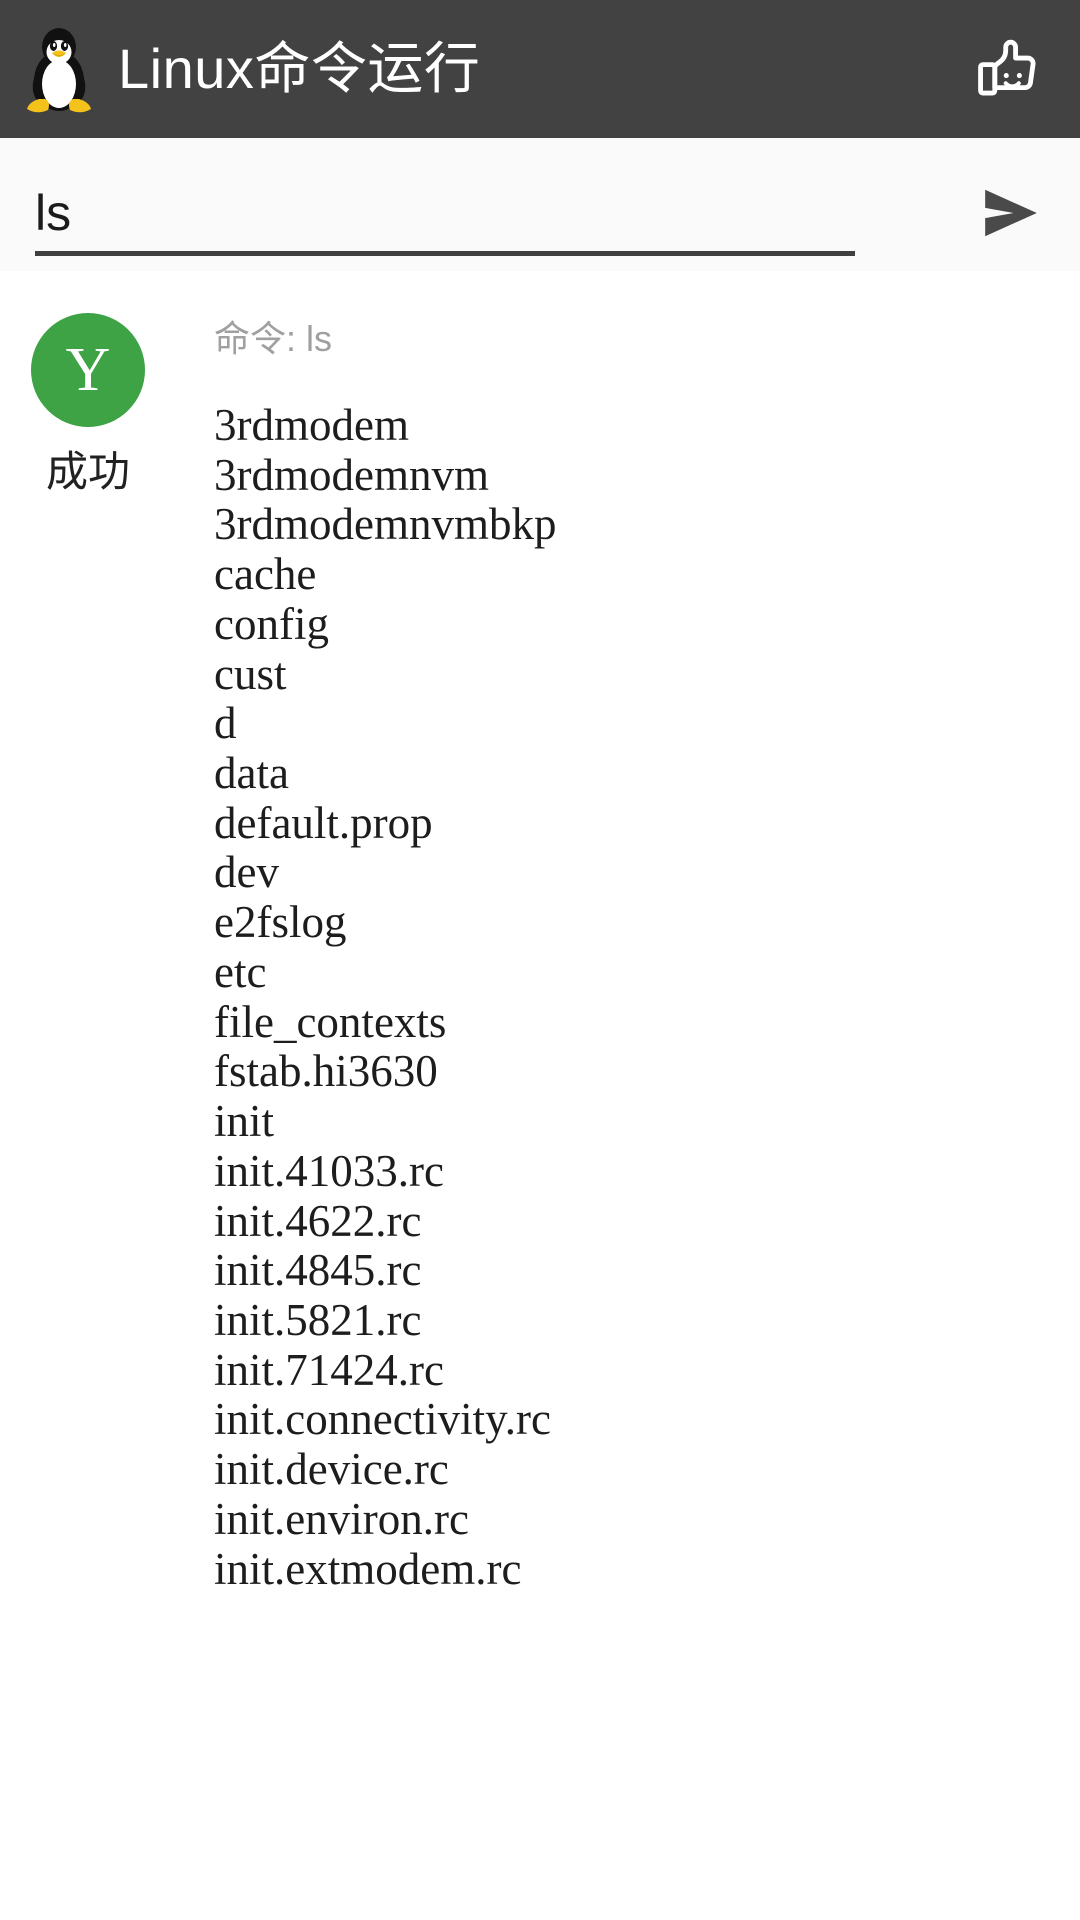 The image size is (1080, 1920). I want to click on command-echo-value: ls, so click(319, 338).